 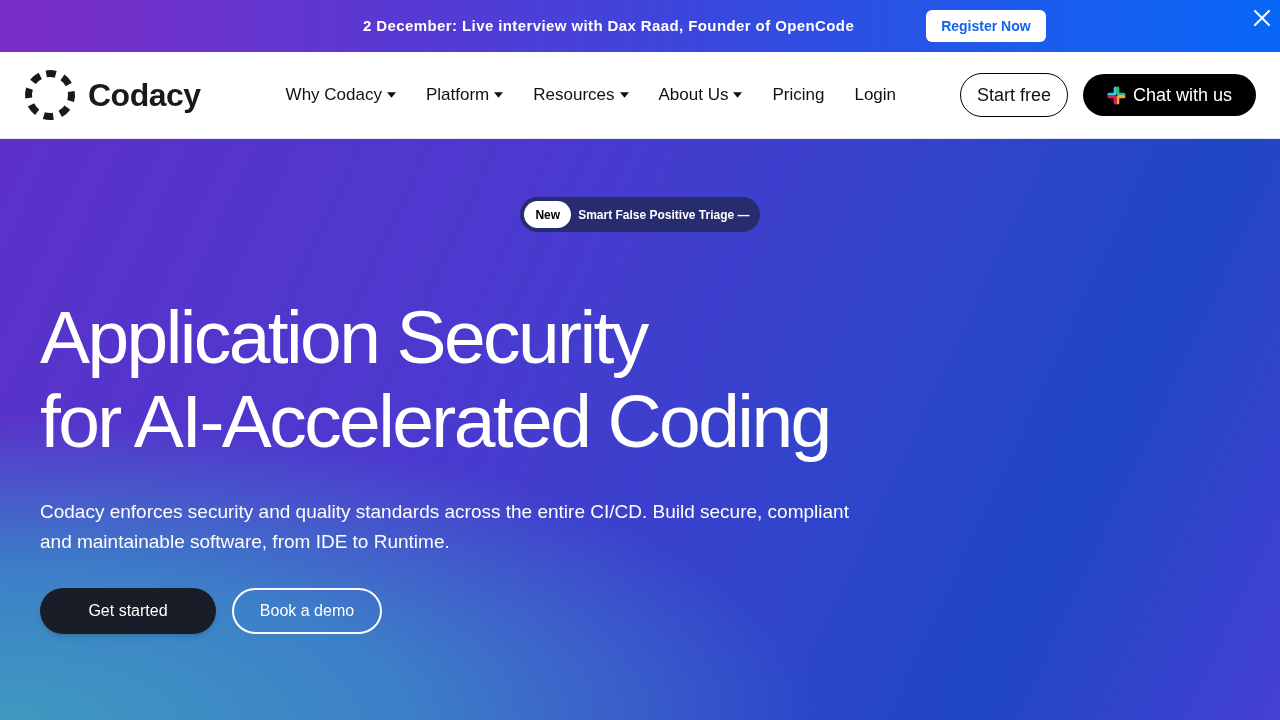 What do you see at coordinates (700, 95) in the screenshot?
I see `nav-menu-item: About Us` at bounding box center [700, 95].